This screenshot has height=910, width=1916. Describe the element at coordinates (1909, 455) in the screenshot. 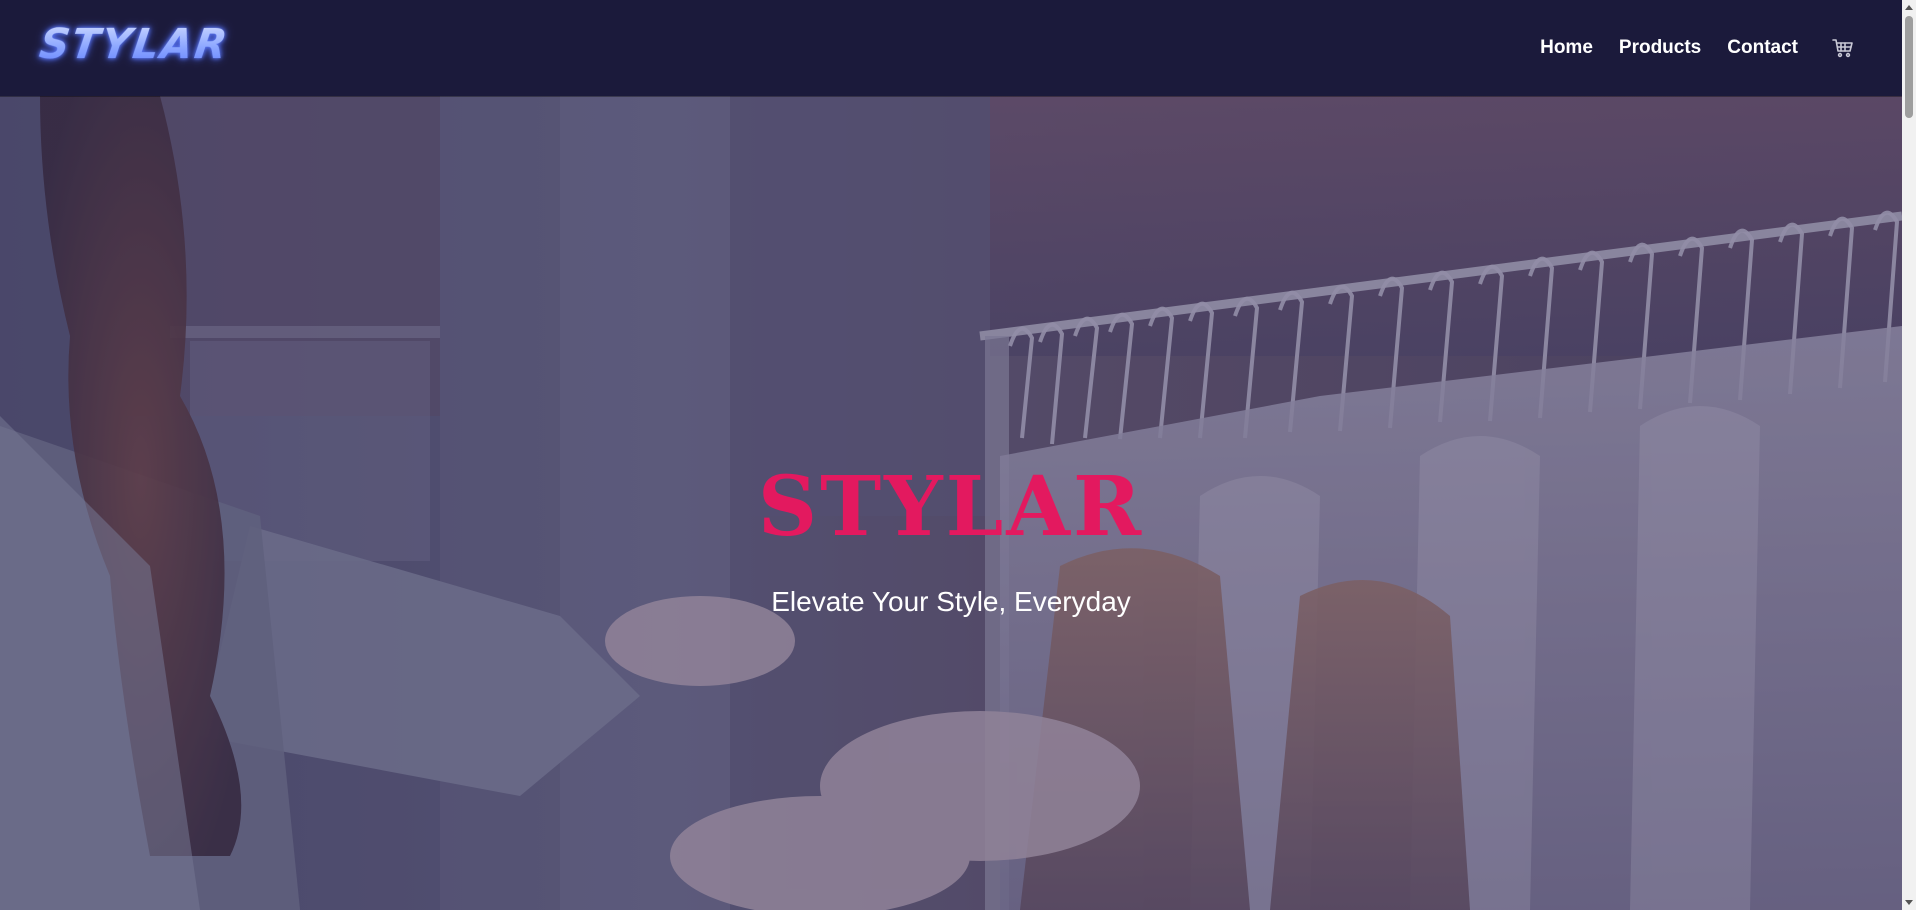

I see `vertical-scrollbar` at that location.